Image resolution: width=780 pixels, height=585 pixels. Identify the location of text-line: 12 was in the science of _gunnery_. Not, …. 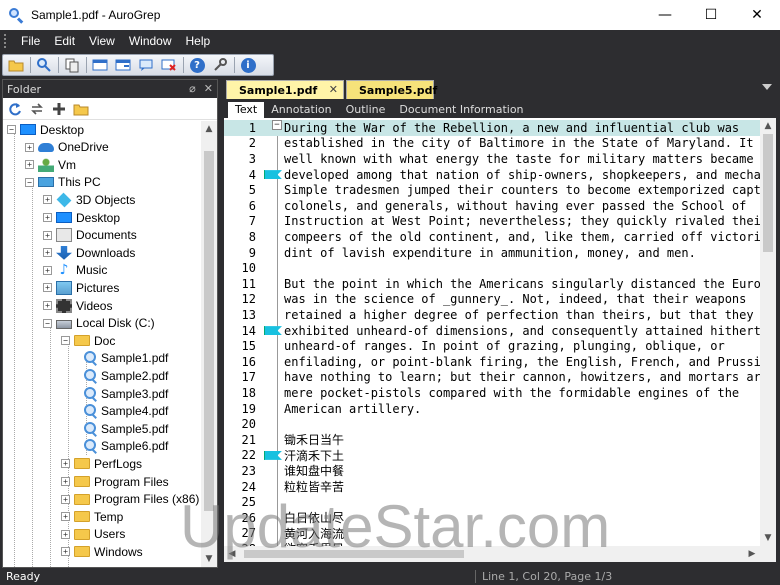
(492, 300).